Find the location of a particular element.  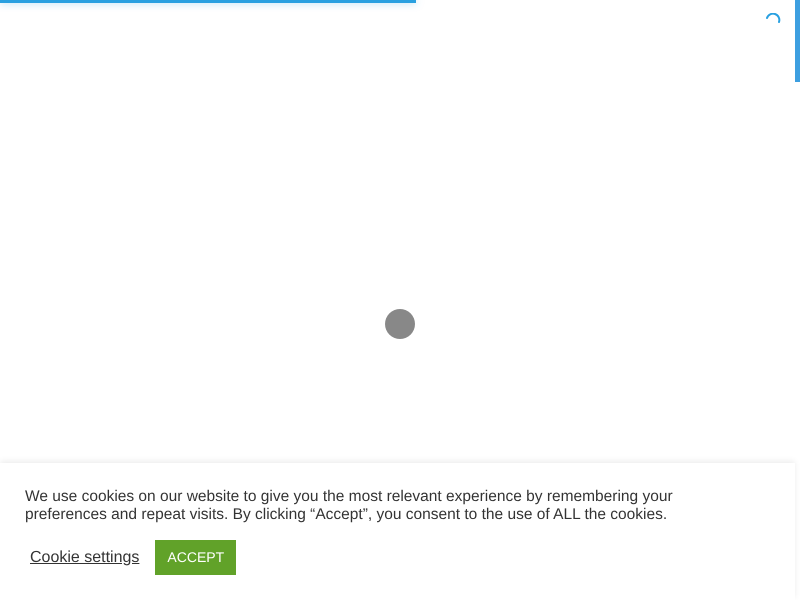

cookie-settings-link: Cookie settings is located at coordinates (85, 558).